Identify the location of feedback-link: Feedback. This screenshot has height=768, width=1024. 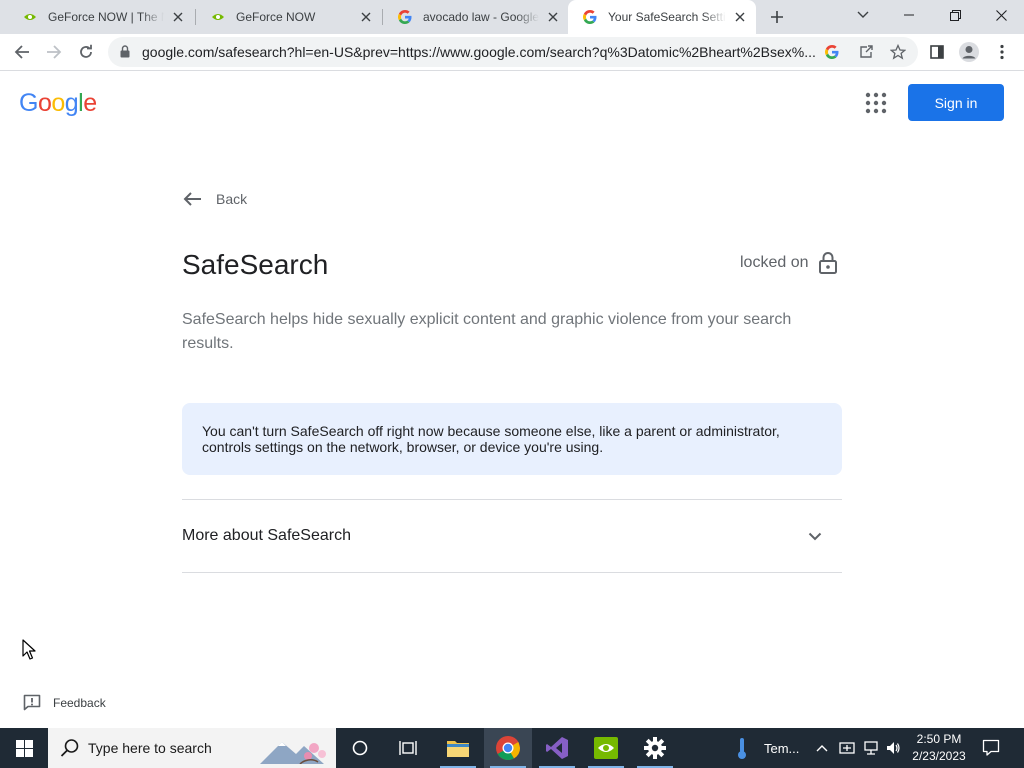
(64, 702).